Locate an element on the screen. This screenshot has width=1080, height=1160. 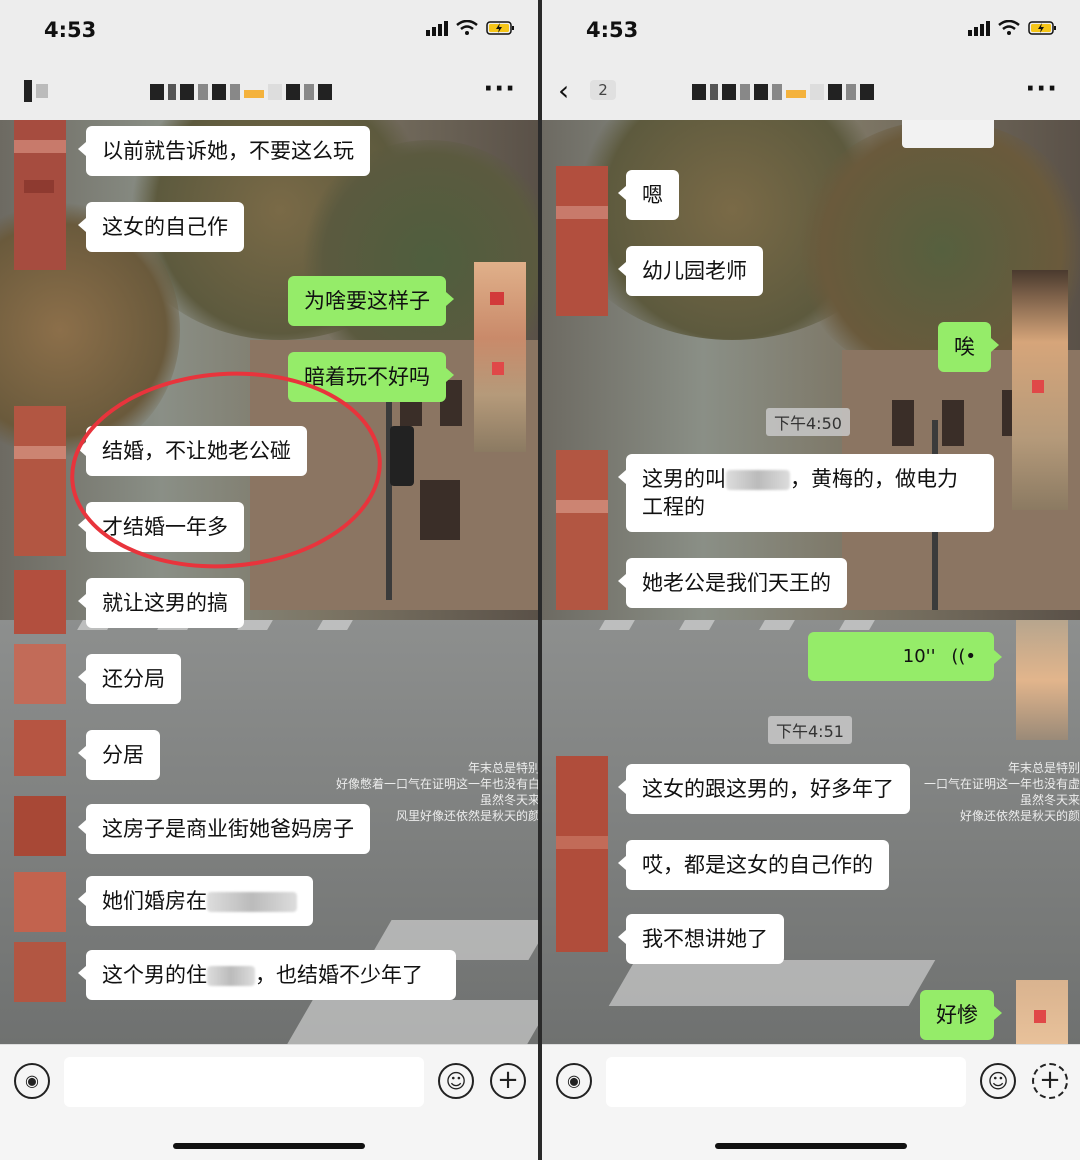
message-bubble: 以前就告诉她，不要这么玩 is located at coordinates (224, 151).